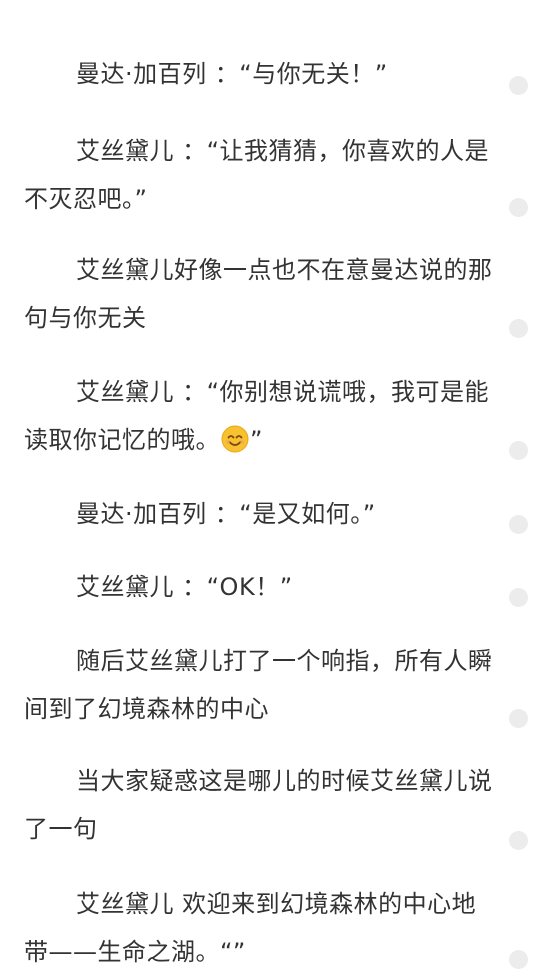 Image resolution: width=540 pixels, height=976 pixels. What do you see at coordinates (232, 74) in the screenshot?
I see `paragraph: 曼达·加百列 ：“与你无关！”` at bounding box center [232, 74].